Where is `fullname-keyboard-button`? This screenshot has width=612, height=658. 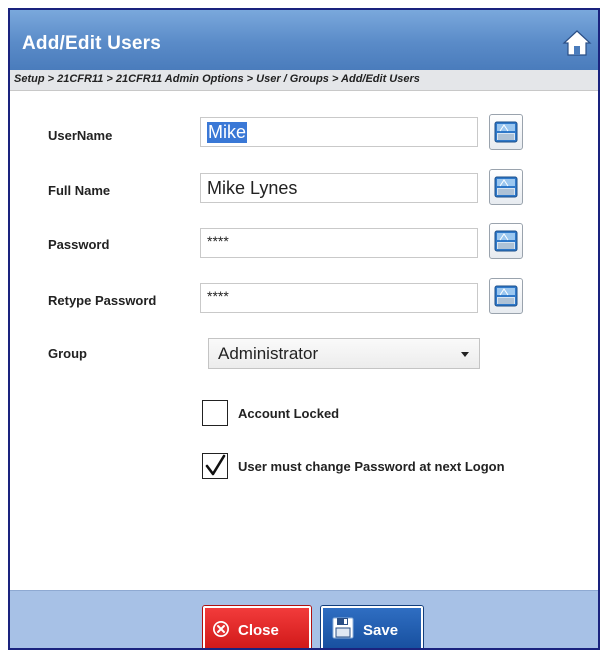
fullname-keyboard-button is located at coordinates (506, 187).